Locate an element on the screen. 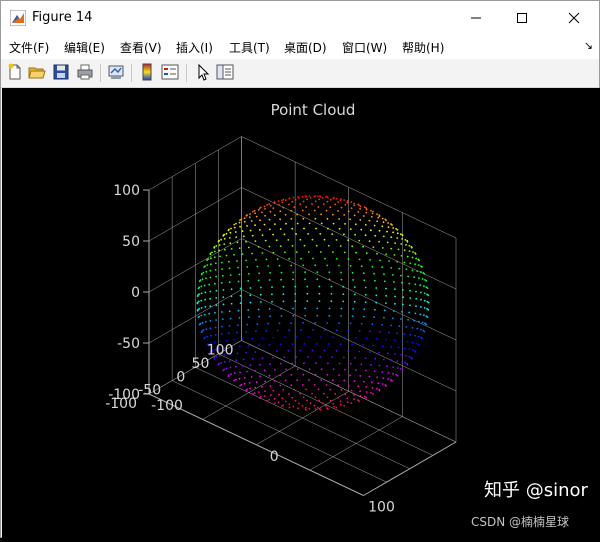  link-plot-icon is located at coordinates (116, 72).